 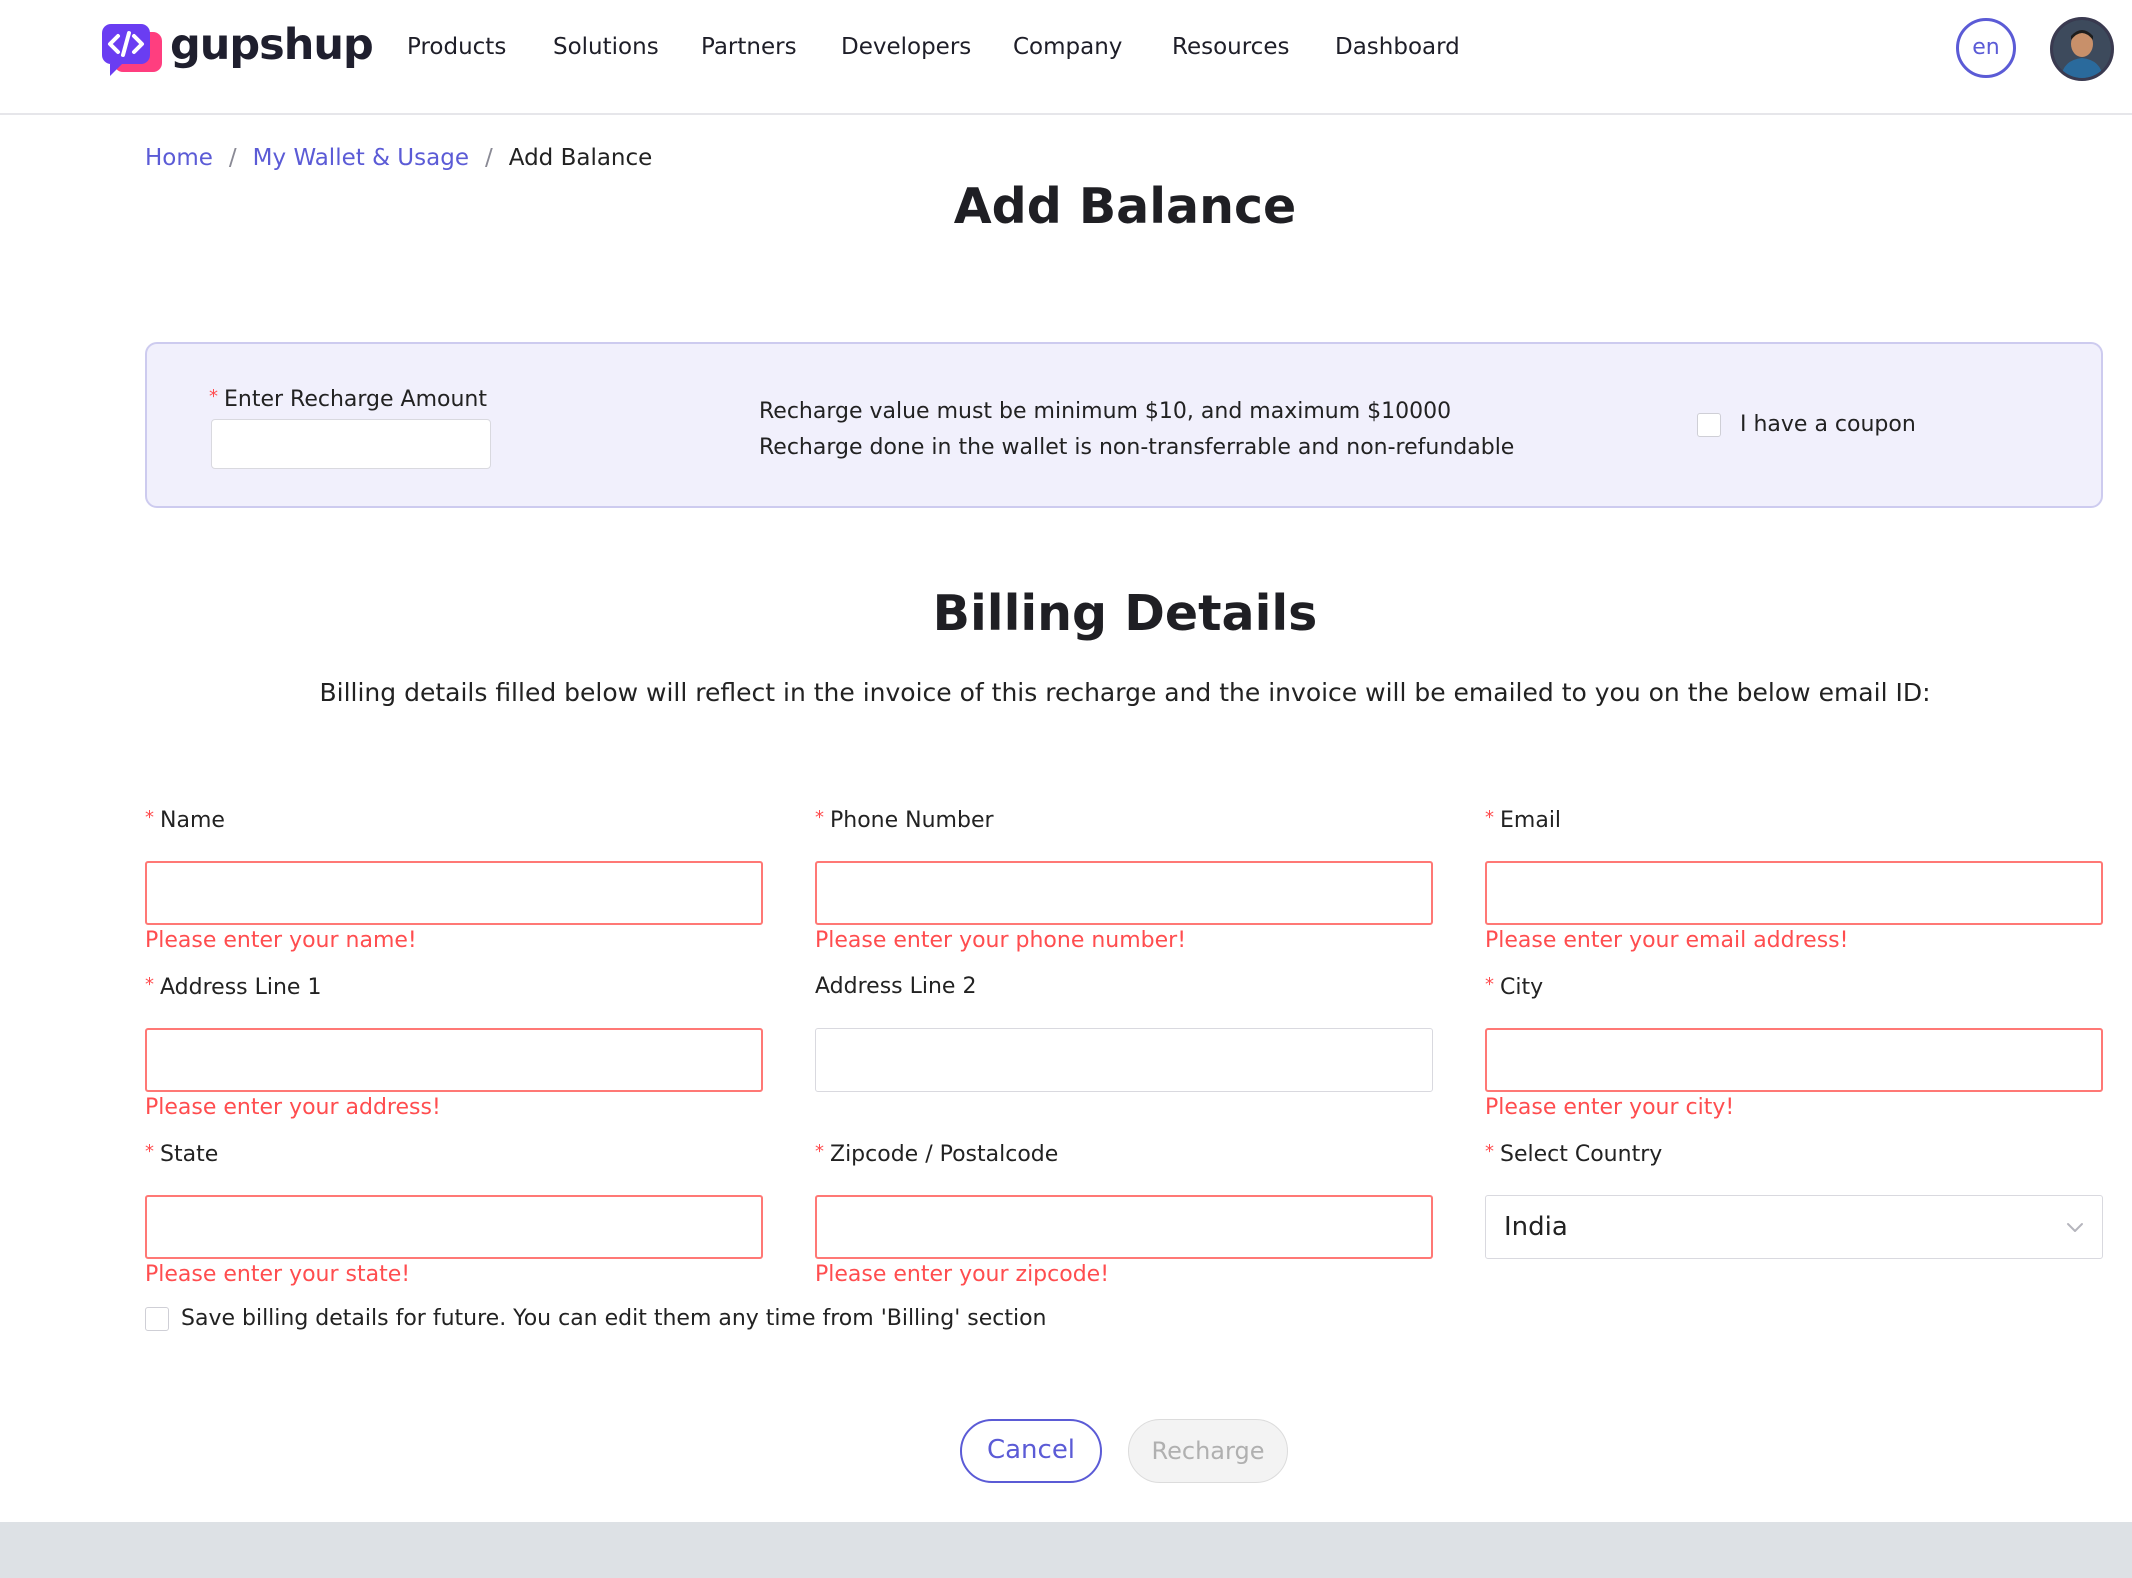 What do you see at coordinates (906, 47) in the screenshot?
I see `nav-developers: Developers` at bounding box center [906, 47].